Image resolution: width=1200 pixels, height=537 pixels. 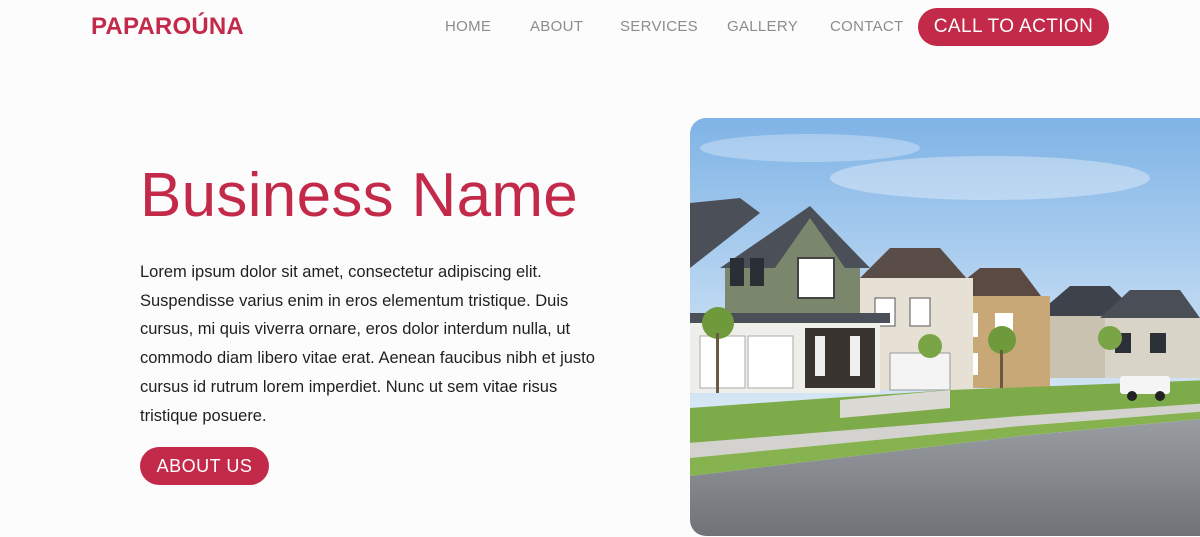 I want to click on about-us-button: ABOUT US, so click(x=204, y=466).